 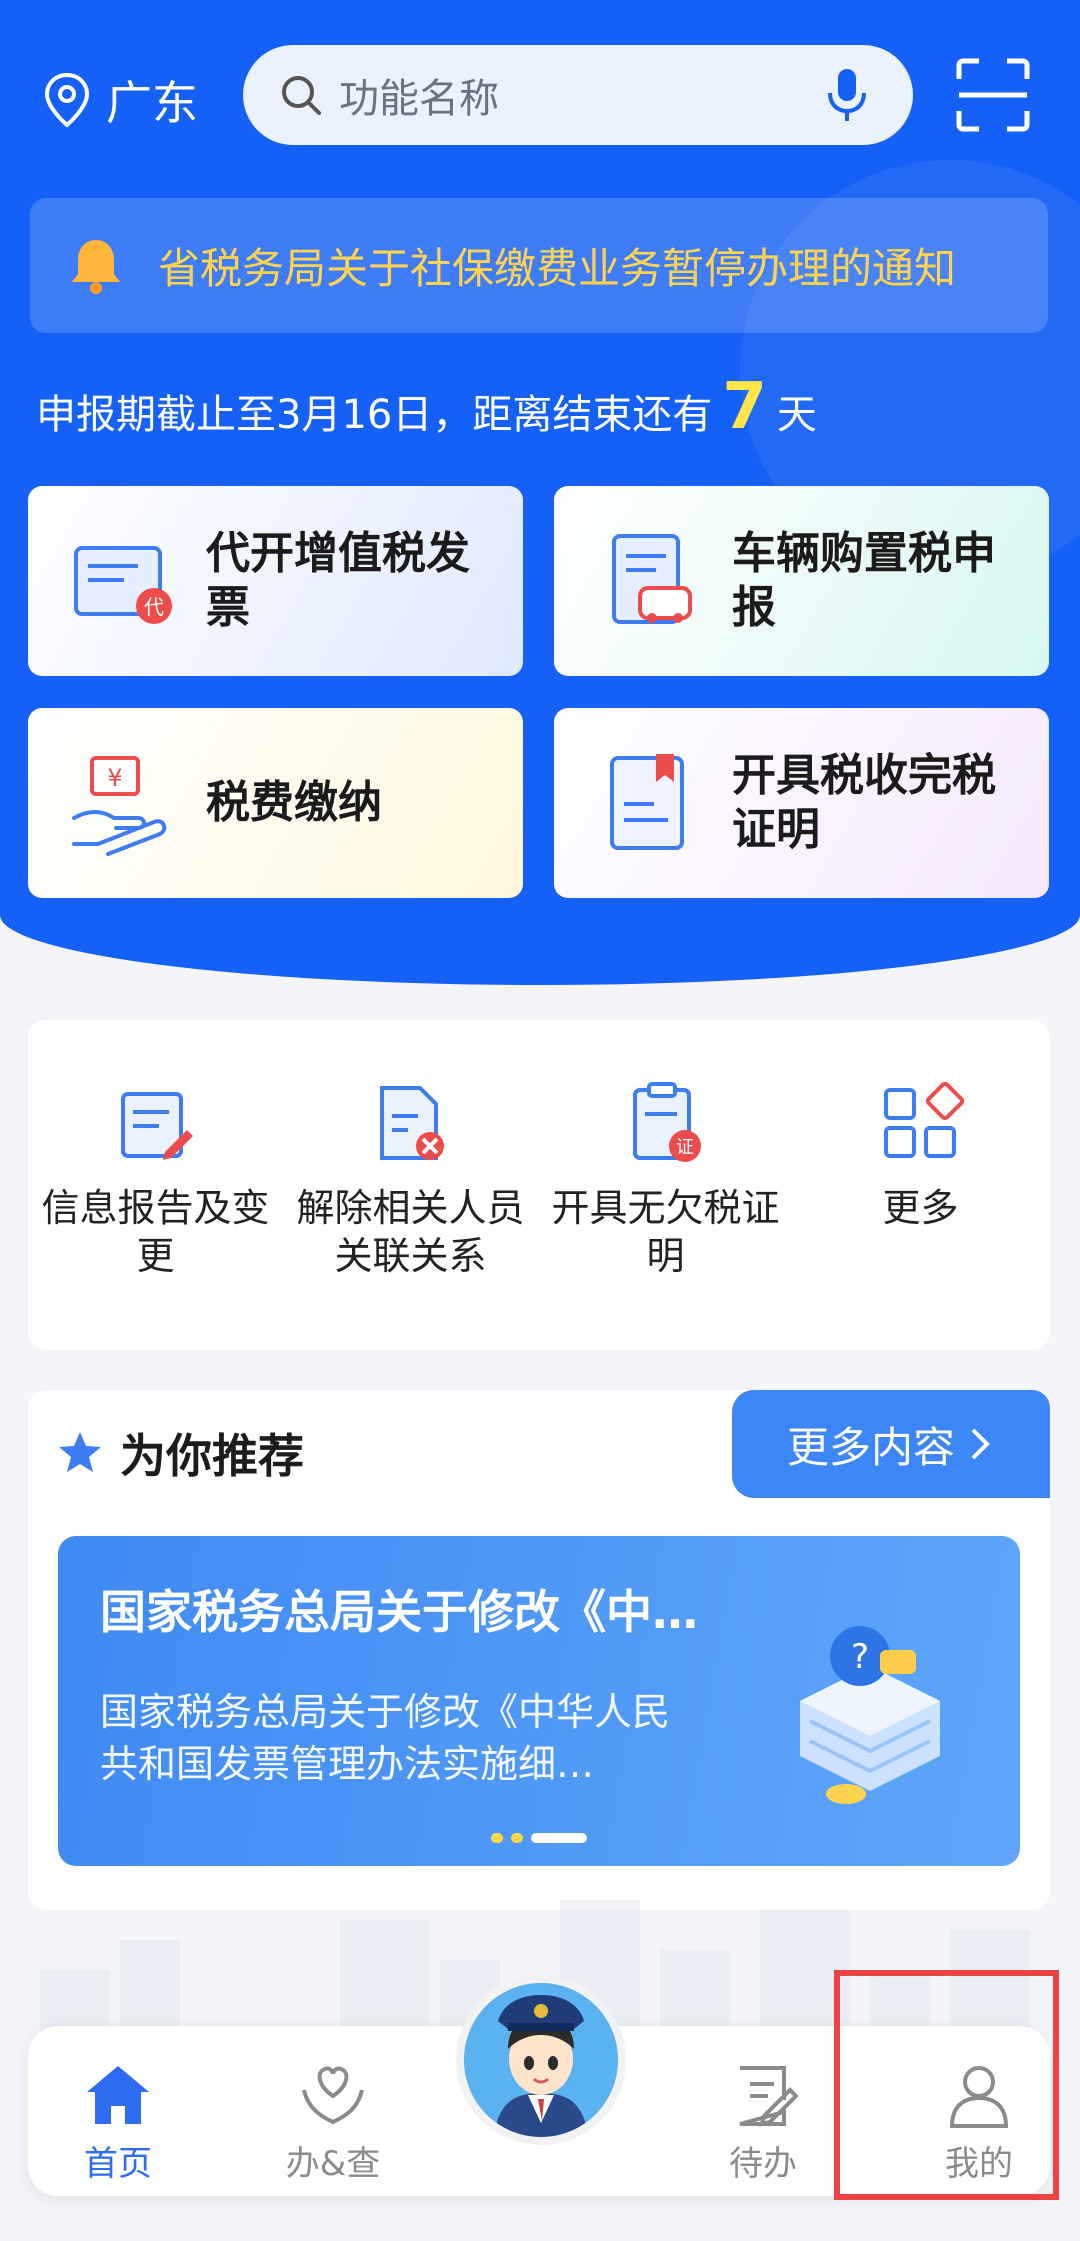 I want to click on quick-card-vehicle-tax: 车辆购置税申报, so click(x=801, y=581).